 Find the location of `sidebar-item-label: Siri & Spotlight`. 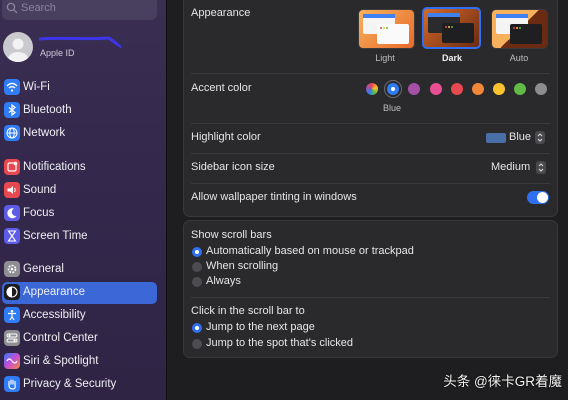

sidebar-item-label: Siri & Spotlight is located at coordinates (61, 361).